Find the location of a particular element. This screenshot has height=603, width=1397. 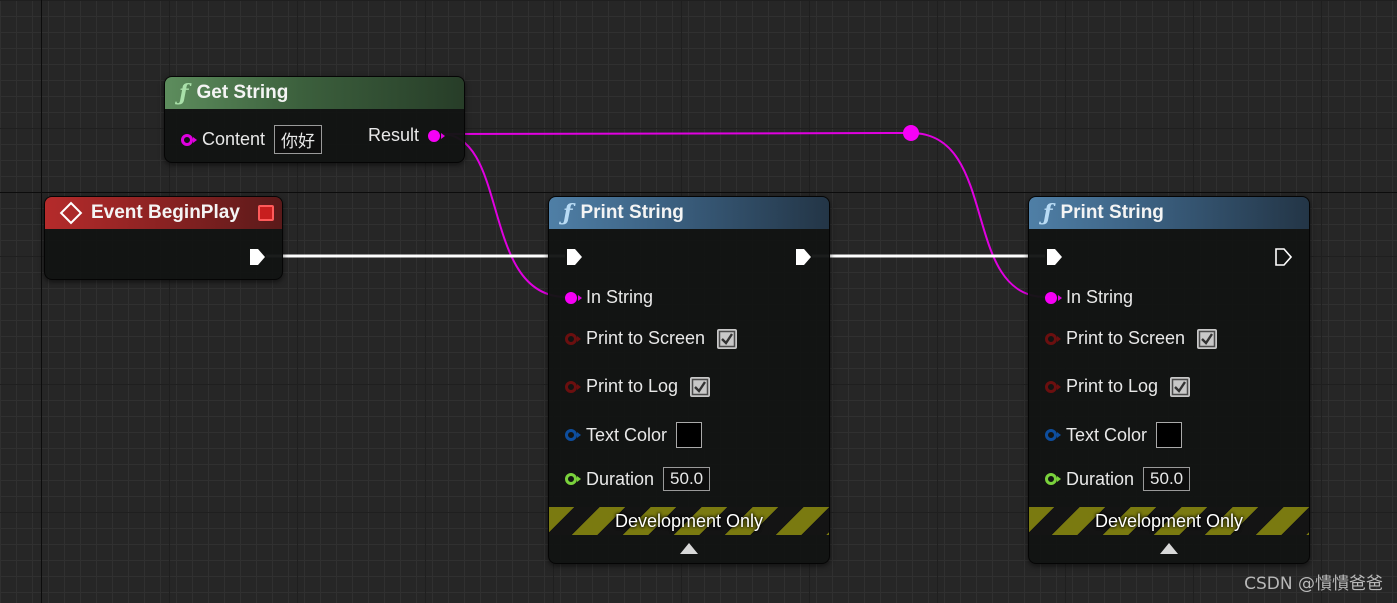

exec-out-pin-unconnected is located at coordinates (1283, 257).